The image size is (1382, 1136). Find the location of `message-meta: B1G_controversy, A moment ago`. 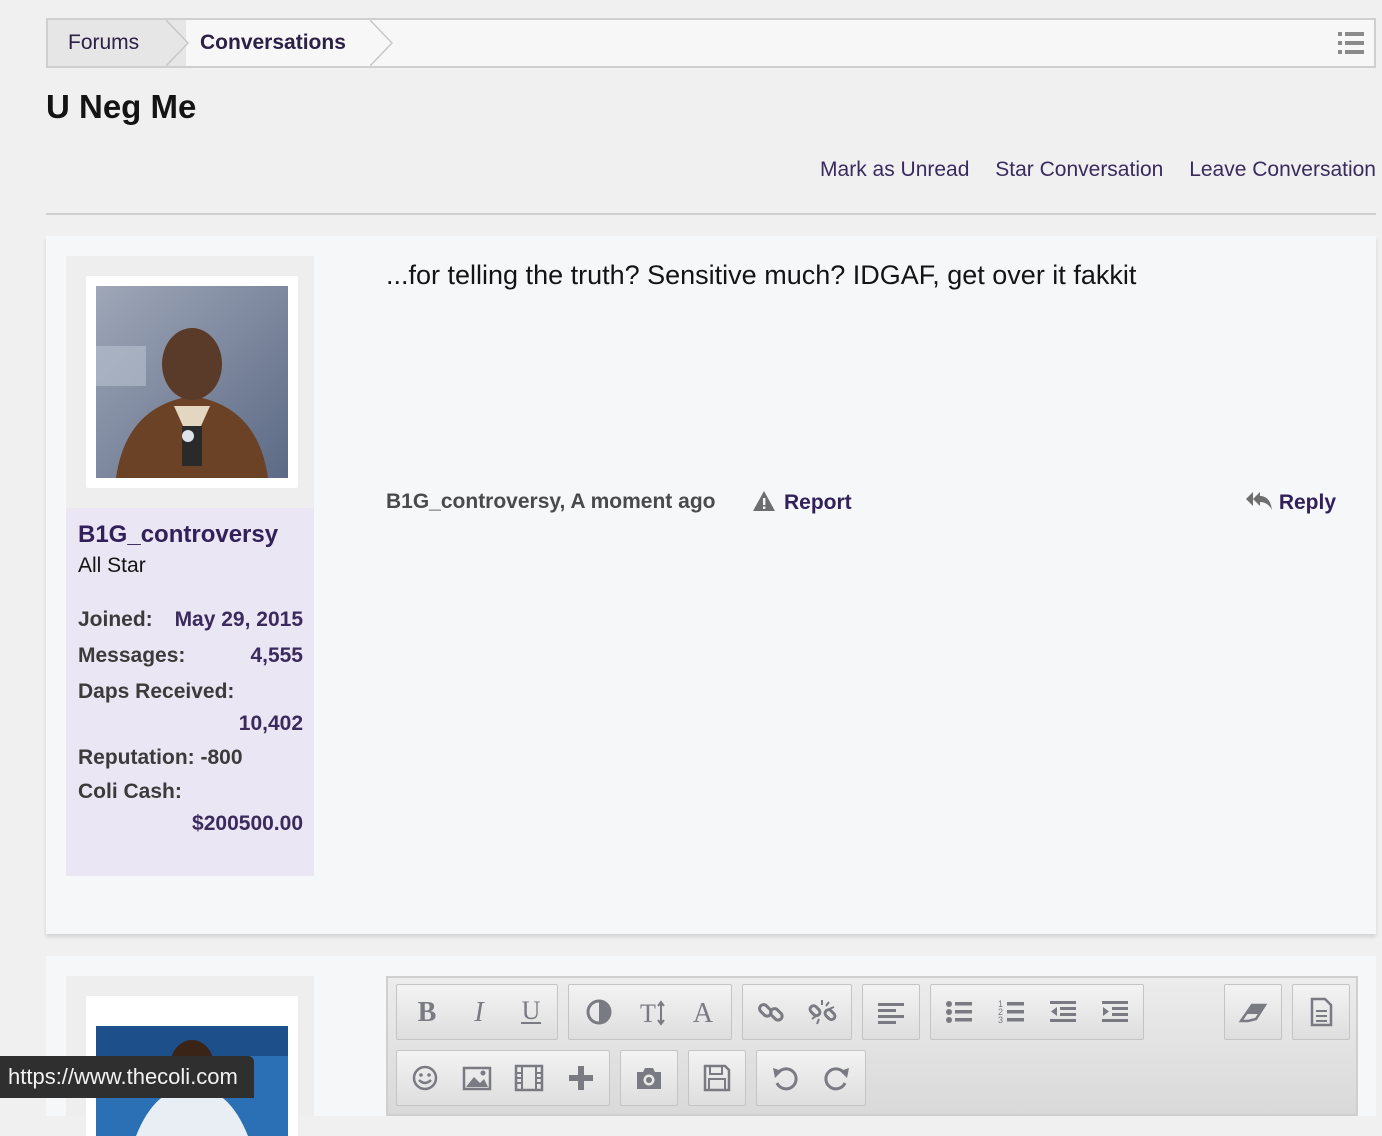

message-meta: B1G_controversy, A moment ago is located at coordinates (550, 502).